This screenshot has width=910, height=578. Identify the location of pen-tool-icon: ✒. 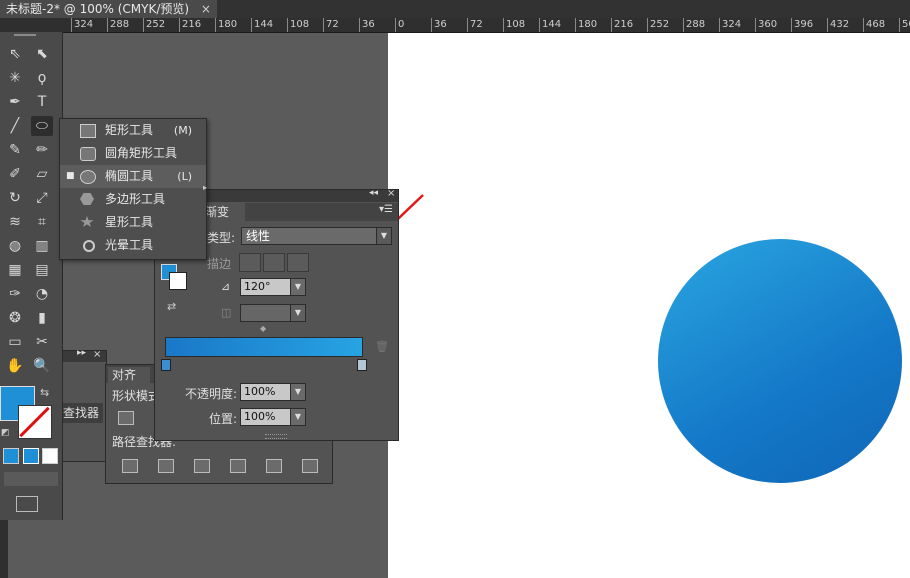
(15, 102).